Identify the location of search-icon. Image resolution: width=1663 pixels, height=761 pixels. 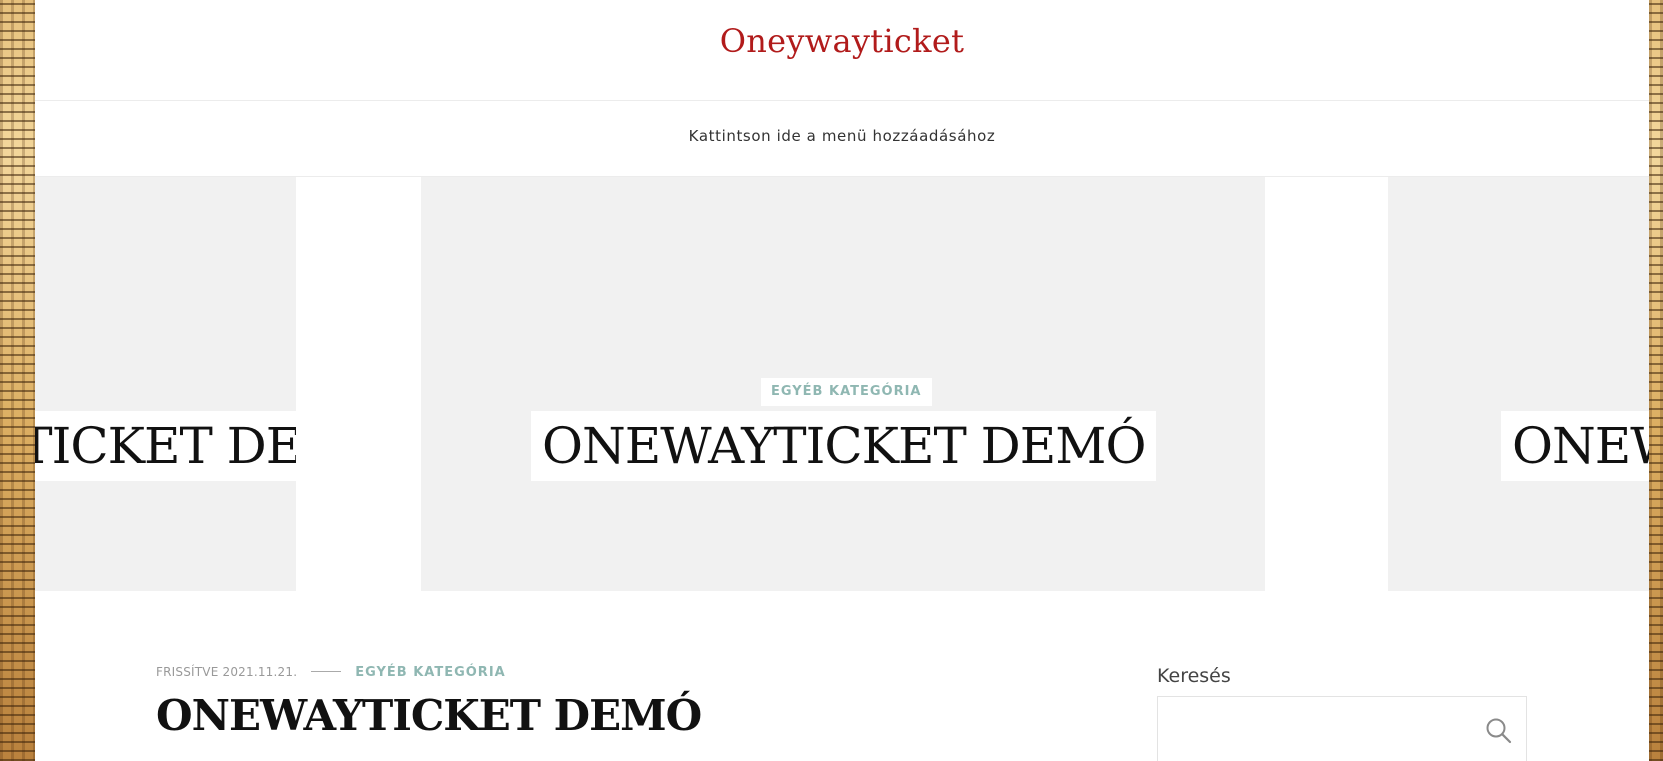
(1499, 731).